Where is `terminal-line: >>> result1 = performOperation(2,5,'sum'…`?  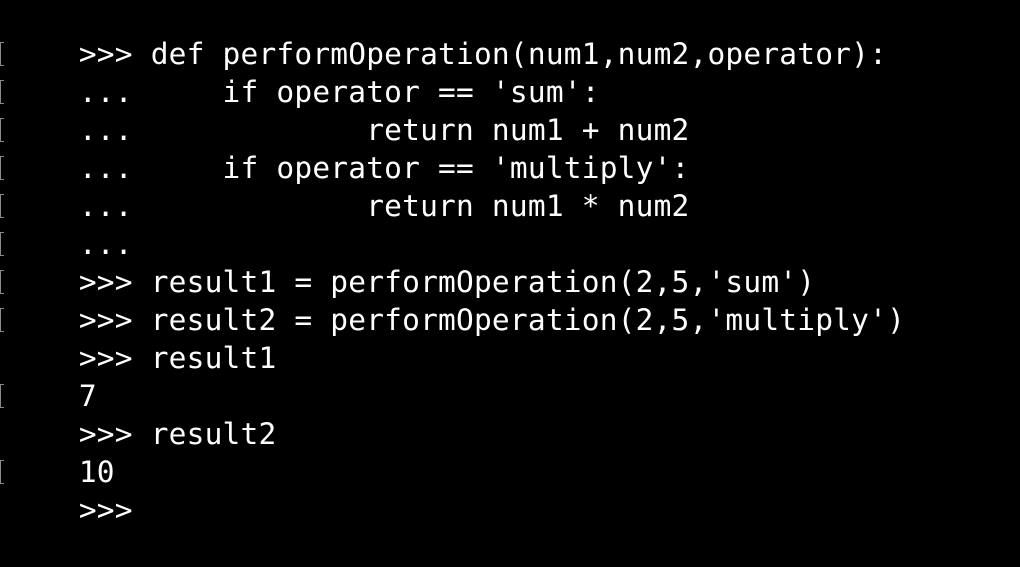 terminal-line: >>> result1 = performOperation(2,5,'sum'… is located at coordinates (510, 262).